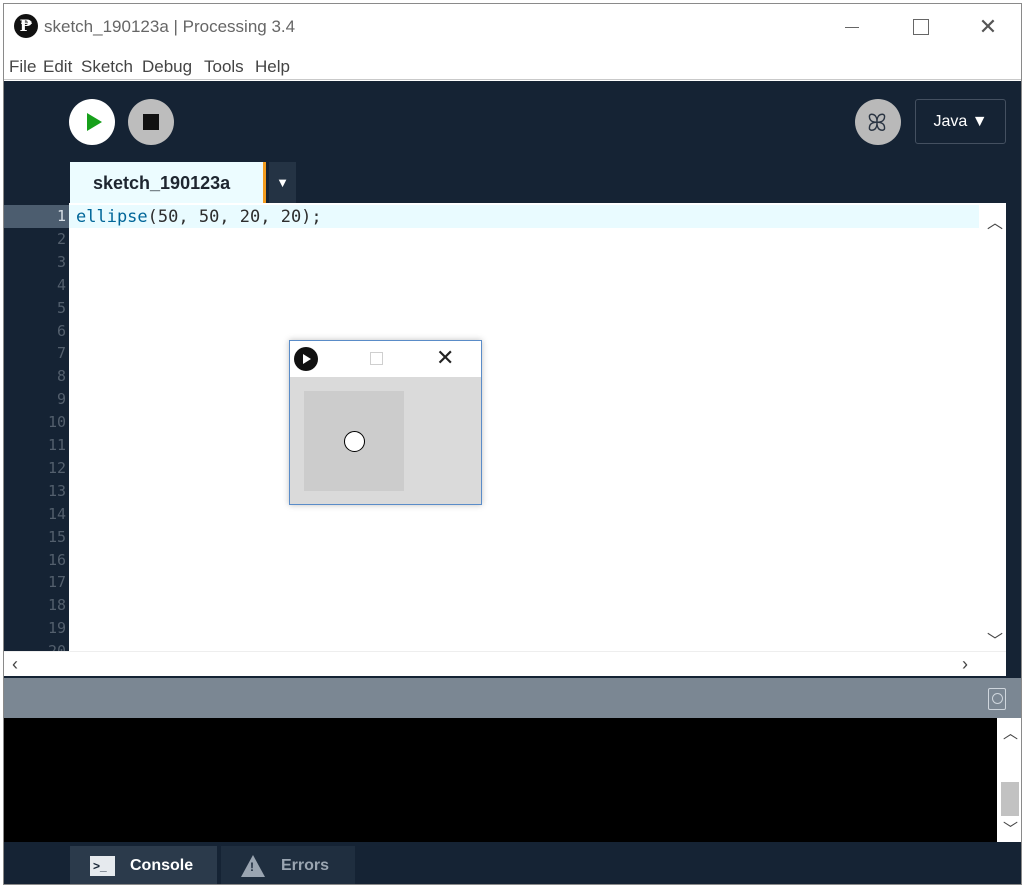  What do you see at coordinates (1010, 828) in the screenshot?
I see `console-scroll-down-icon: ﹀` at bounding box center [1010, 828].